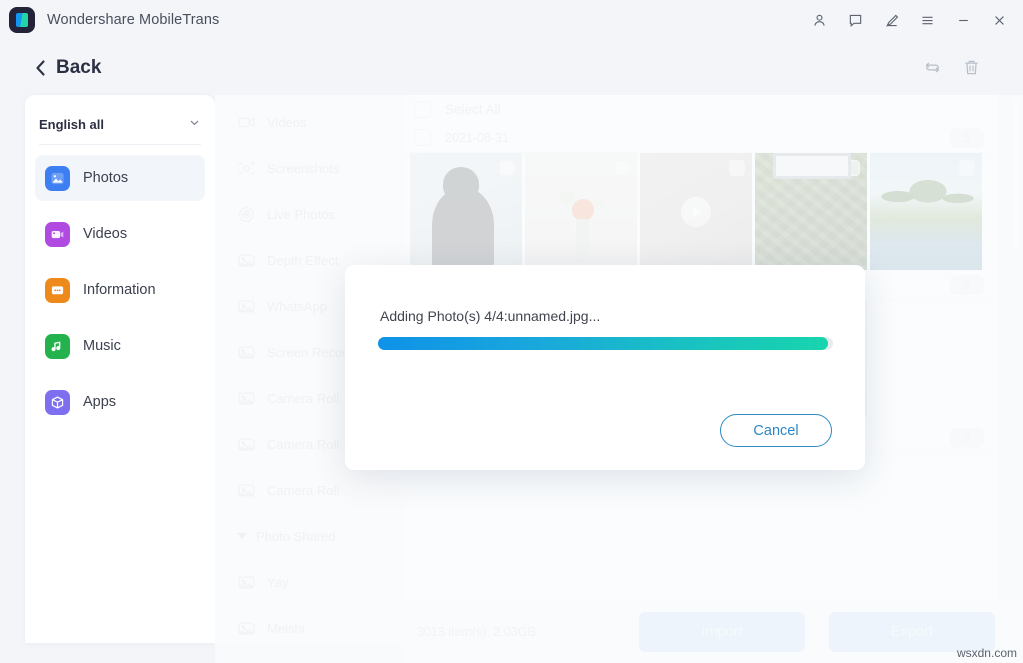 The height and width of the screenshot is (663, 1023). Describe the element at coordinates (891, 20) in the screenshot. I see `edit-icon` at that location.